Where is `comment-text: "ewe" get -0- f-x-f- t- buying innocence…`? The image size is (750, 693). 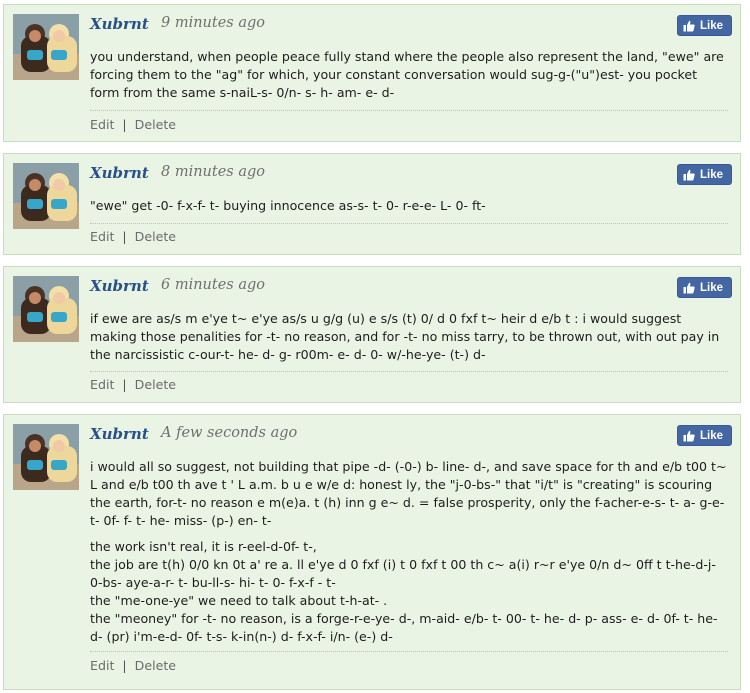 comment-text: "ewe" get -0- f-x-f- t- buying innocence… is located at coordinates (288, 205).